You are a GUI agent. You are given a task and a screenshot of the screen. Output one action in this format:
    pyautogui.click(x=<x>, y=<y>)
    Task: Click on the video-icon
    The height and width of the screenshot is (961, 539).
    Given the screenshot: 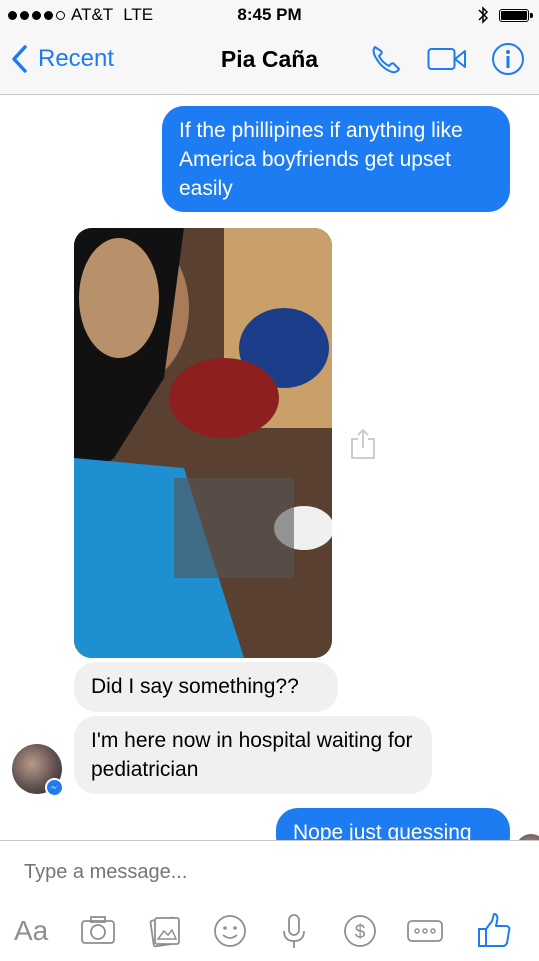 What is the action you would take?
    pyautogui.click(x=447, y=59)
    